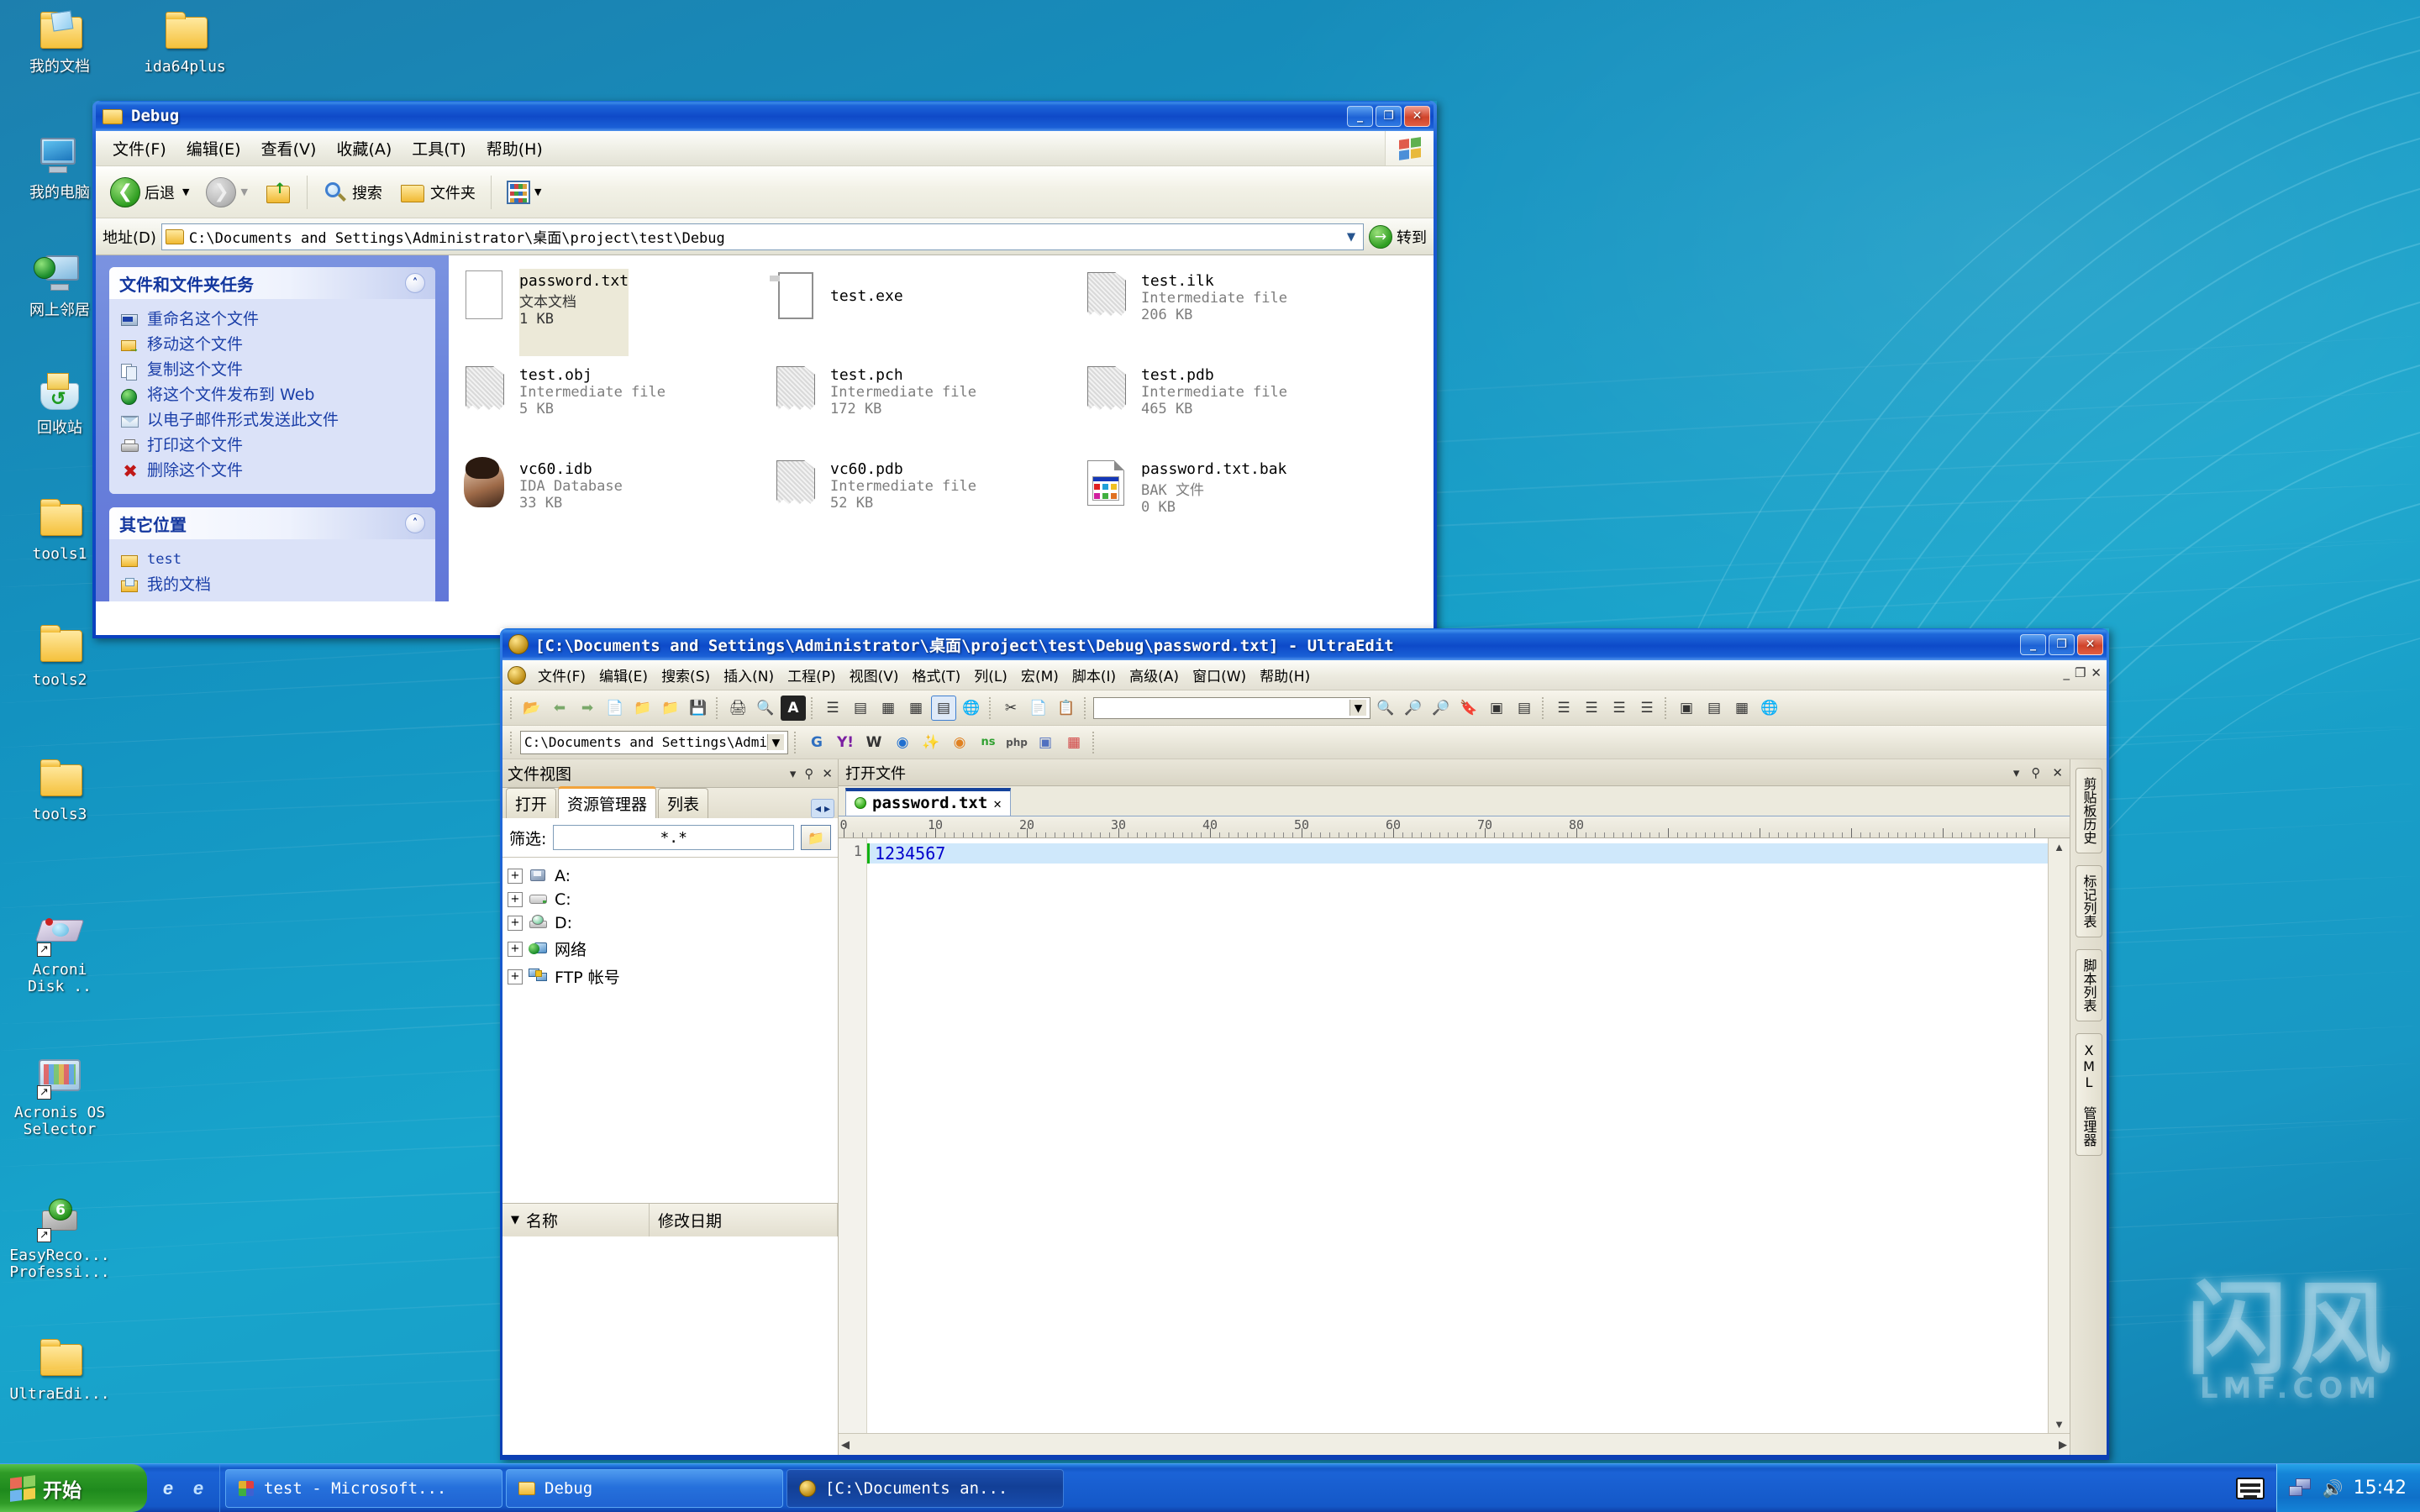  What do you see at coordinates (1232, 501) in the screenshot?
I see `file-item-password-txt-bak: password.txt.bak BAK 文件 0 KB` at bounding box center [1232, 501].